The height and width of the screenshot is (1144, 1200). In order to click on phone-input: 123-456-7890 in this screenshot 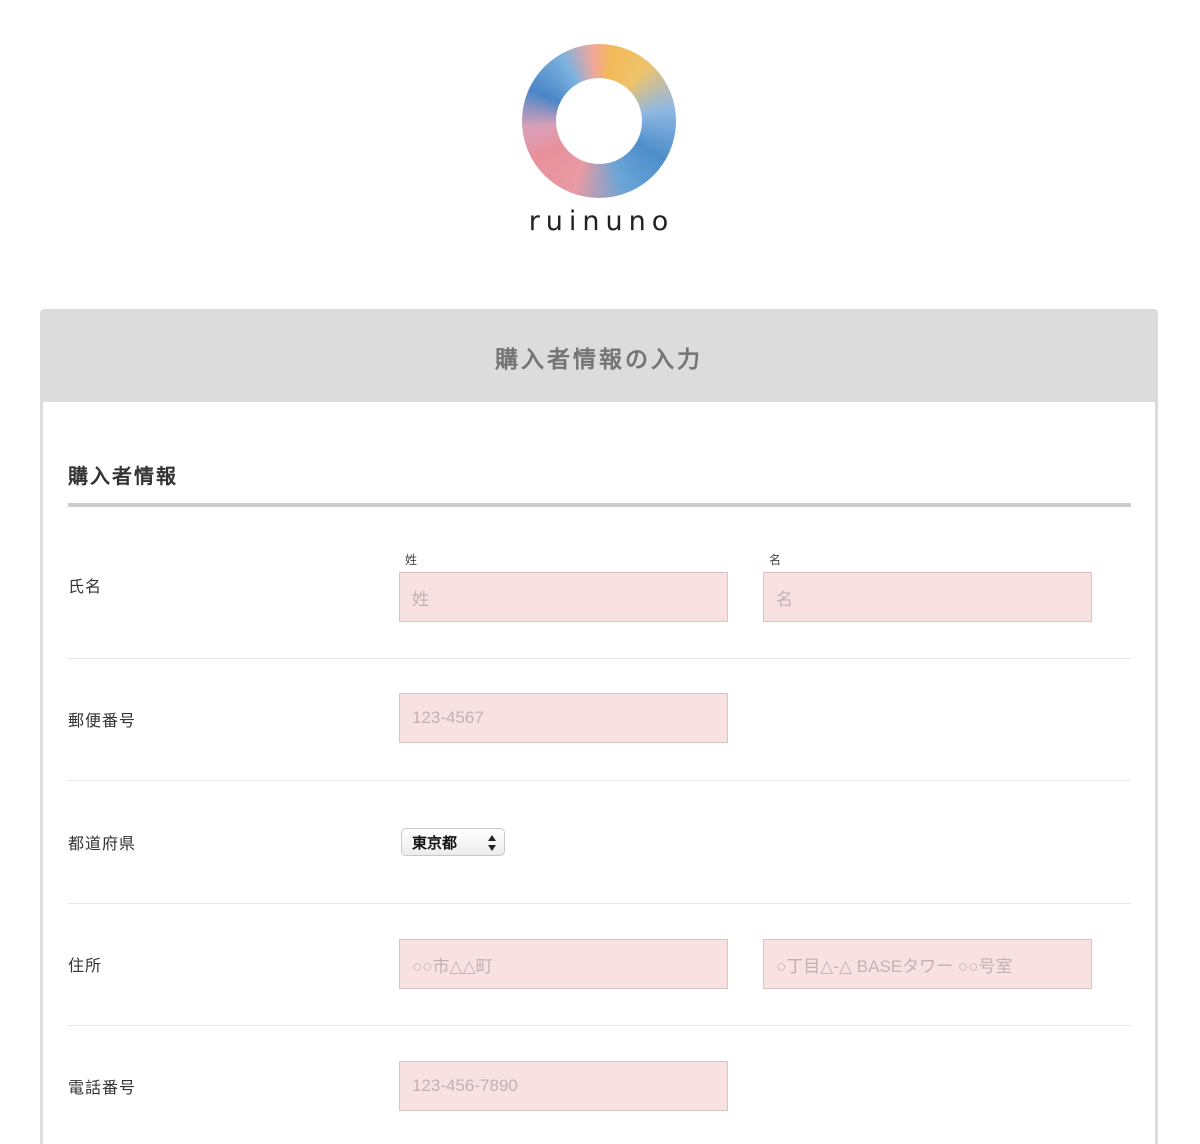, I will do `click(563, 1086)`.